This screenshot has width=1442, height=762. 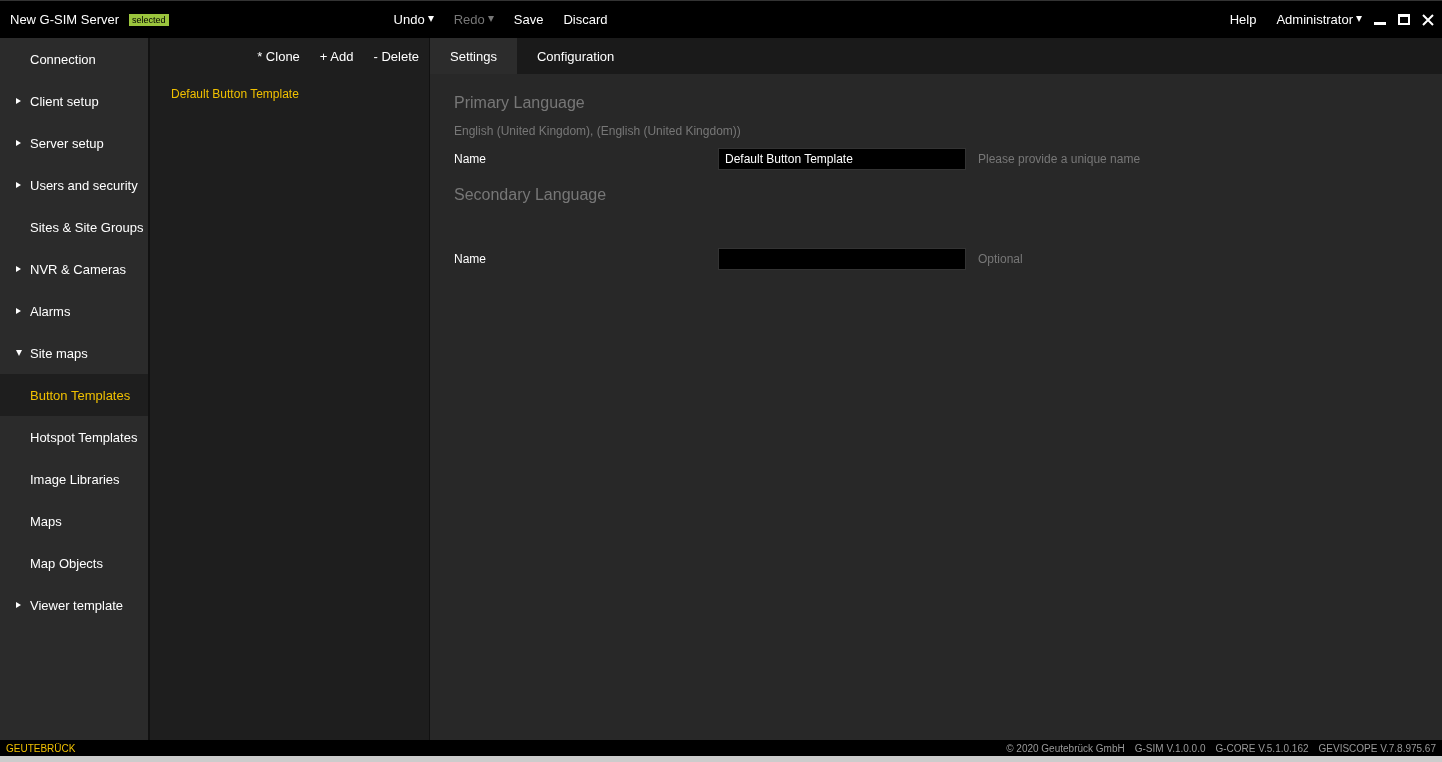 I want to click on user-menu: Administrator, so click(x=1319, y=19).